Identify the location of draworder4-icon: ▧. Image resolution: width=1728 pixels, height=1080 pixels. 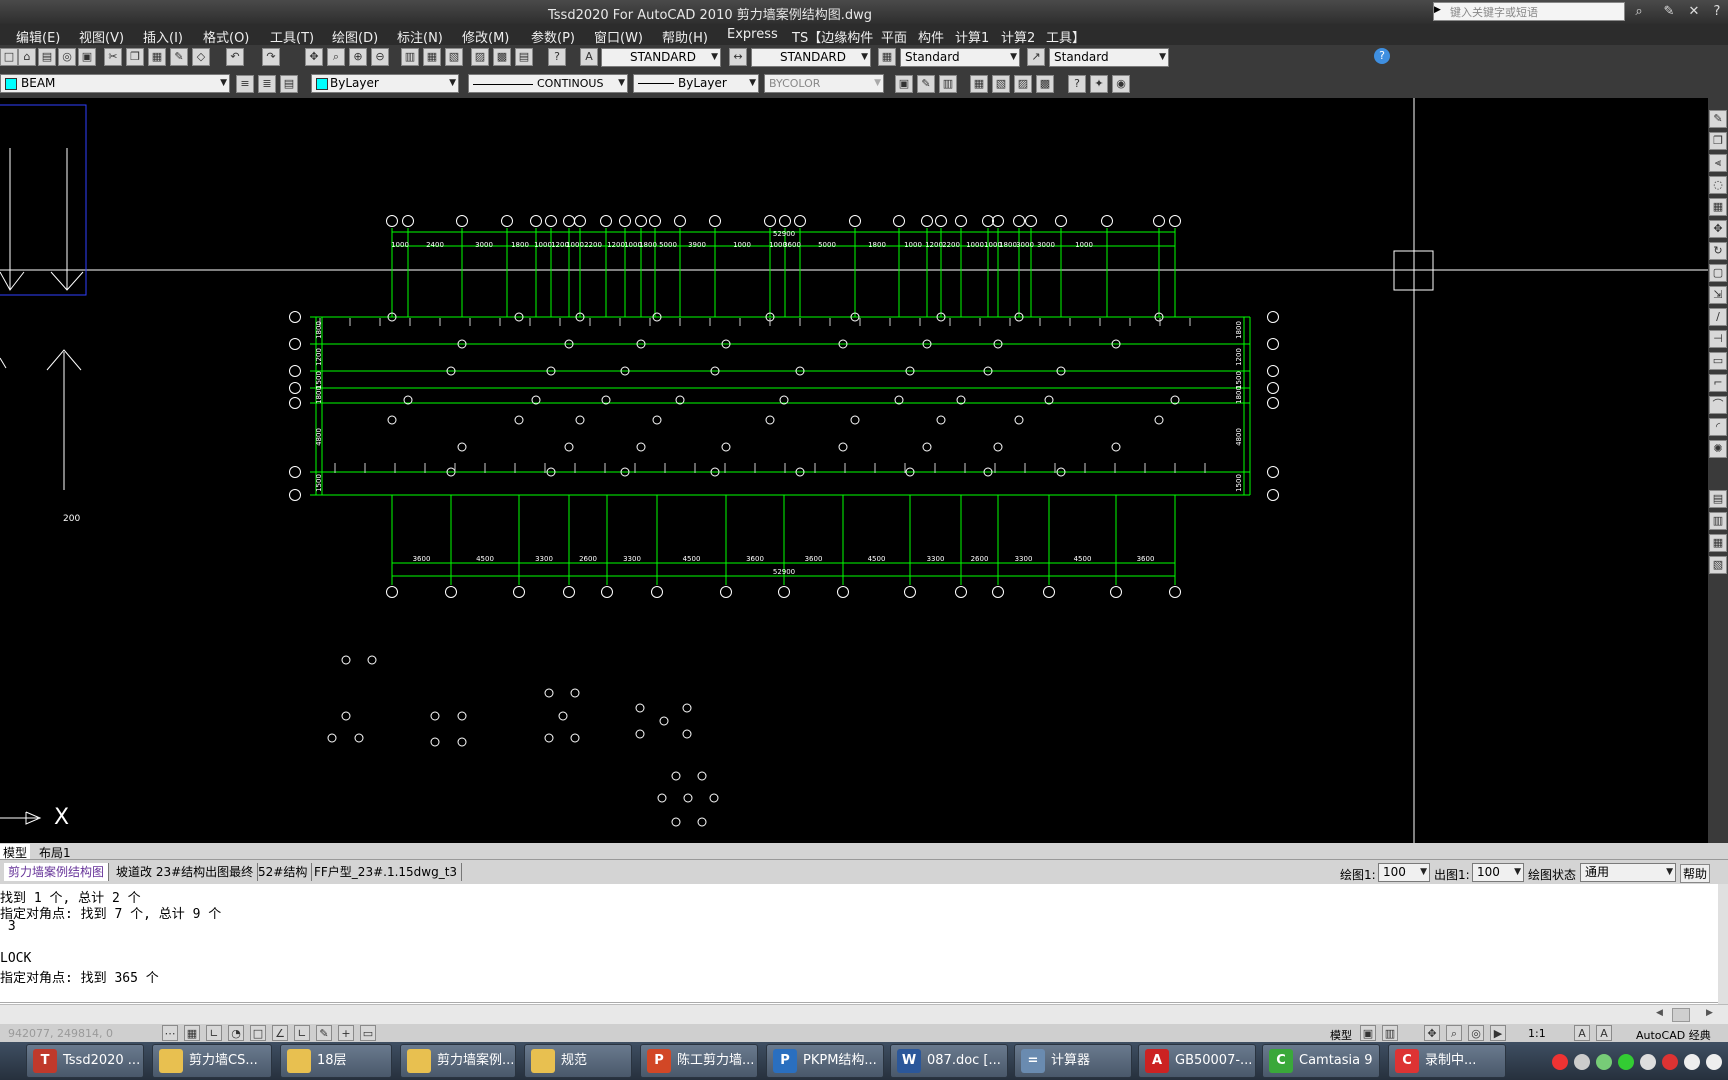
(1718, 565).